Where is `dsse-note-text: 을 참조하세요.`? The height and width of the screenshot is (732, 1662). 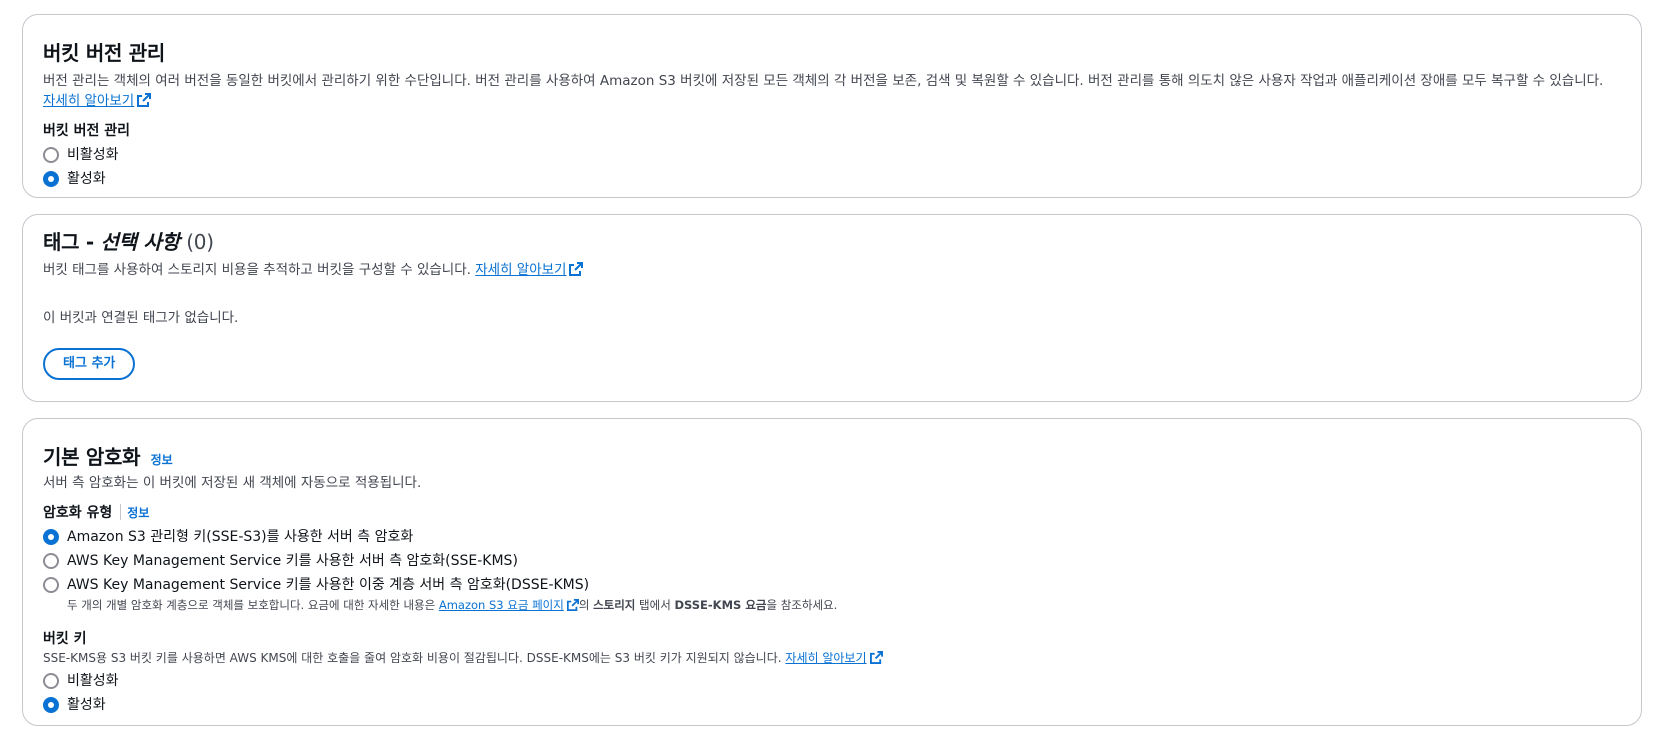
dsse-note-text: 을 참조하세요. is located at coordinates (802, 605).